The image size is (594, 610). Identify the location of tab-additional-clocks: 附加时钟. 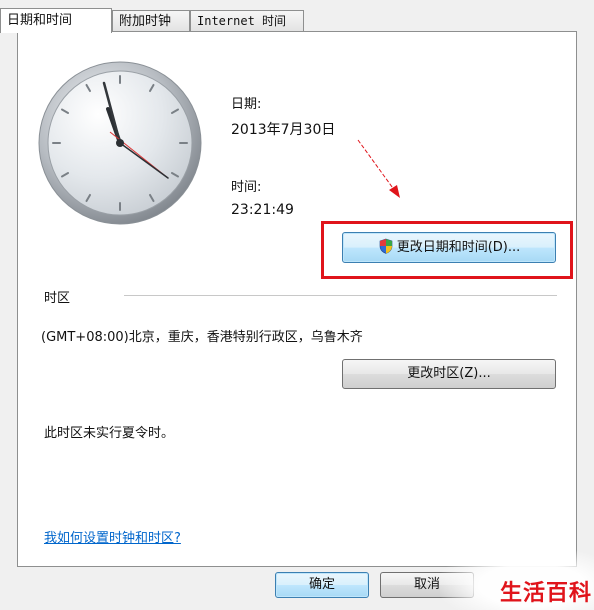
(151, 20).